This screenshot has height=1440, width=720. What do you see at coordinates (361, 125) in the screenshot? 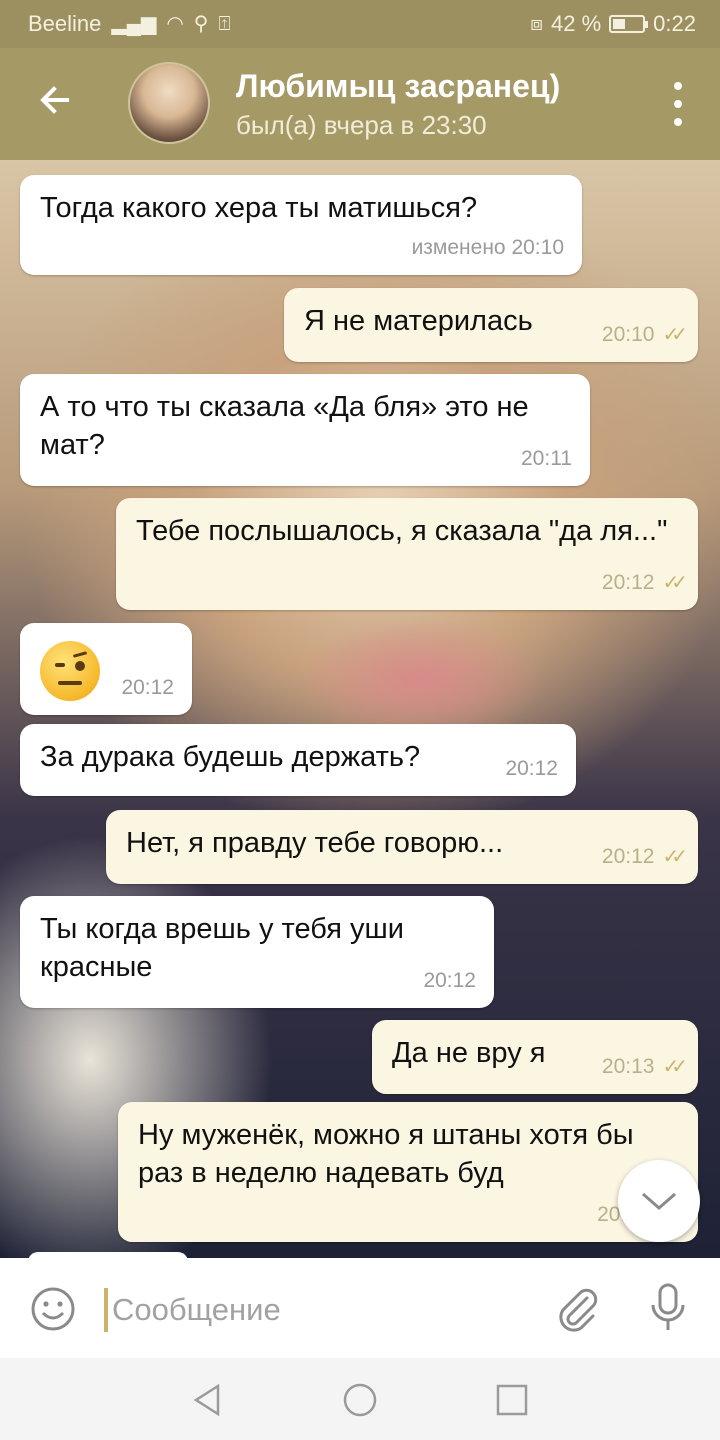
I see `last-seen-status: был(а) вчера в 23:30` at bounding box center [361, 125].